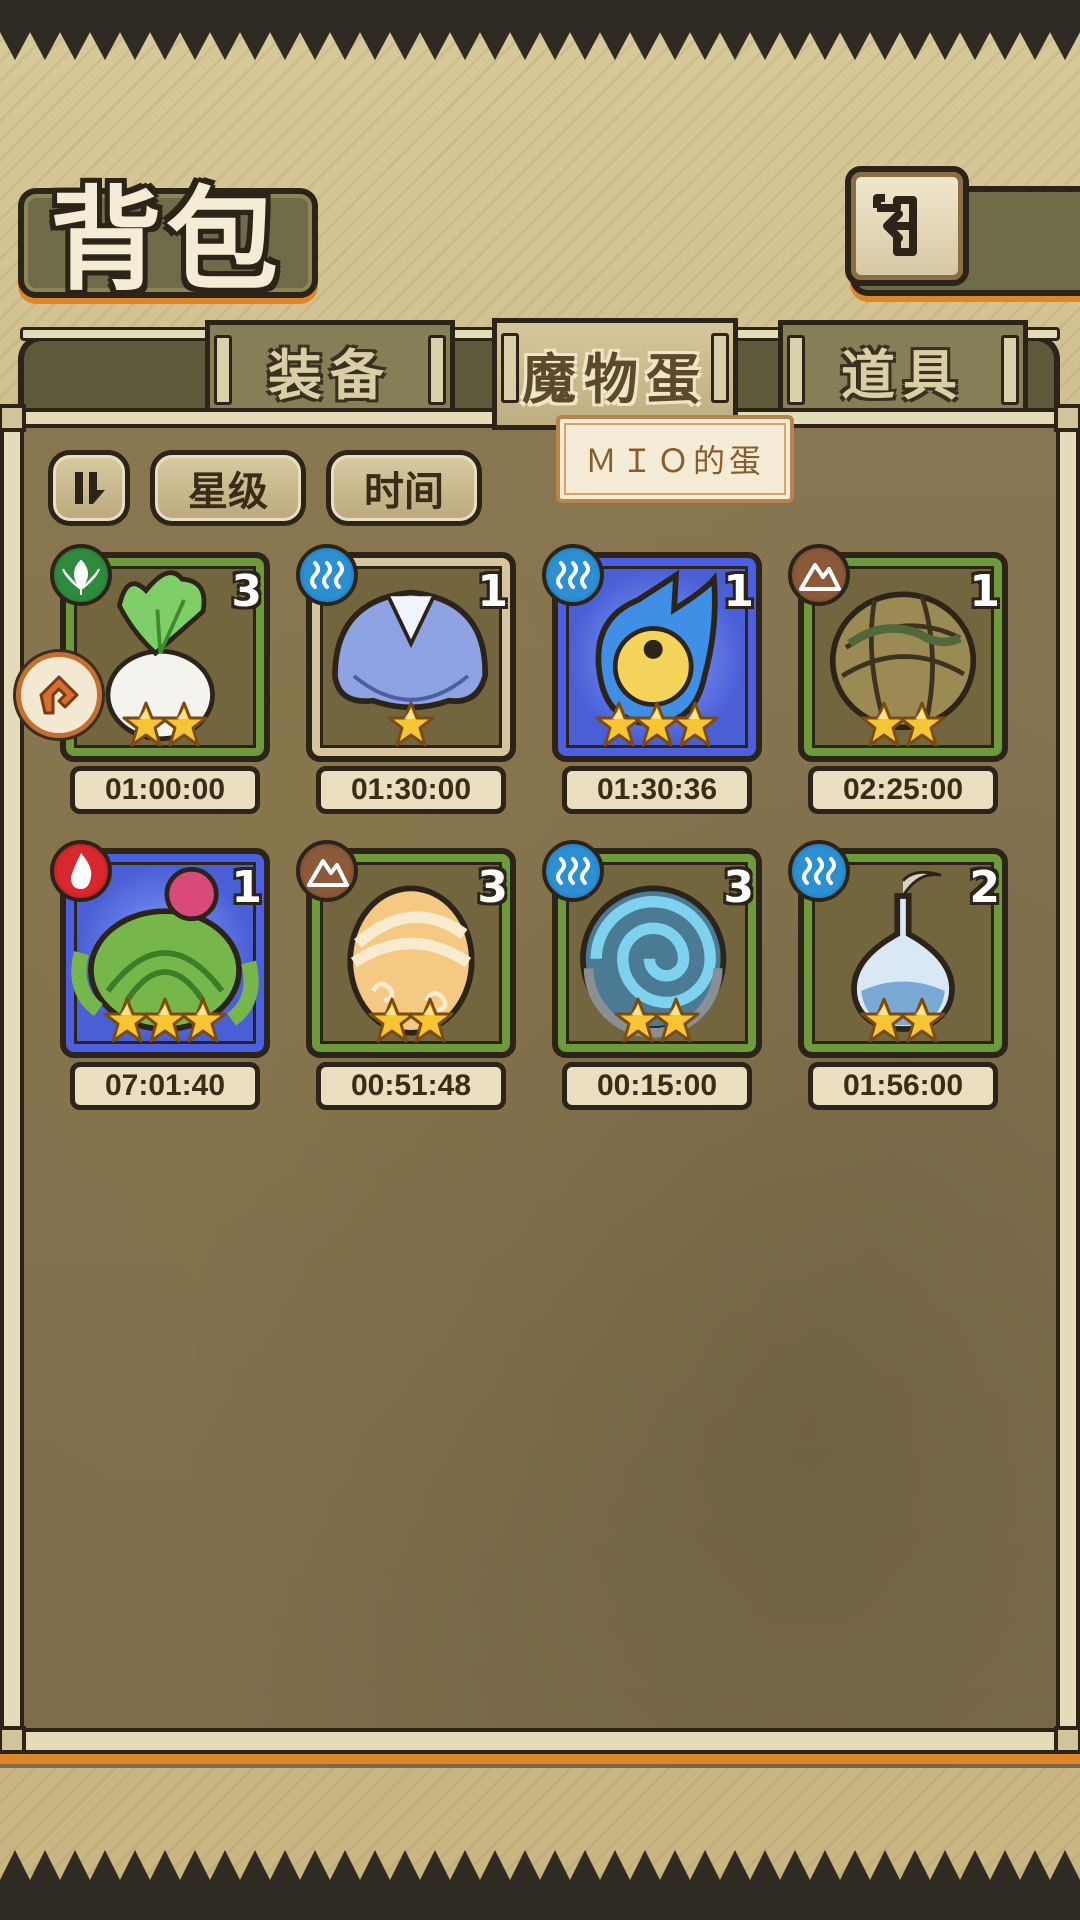 The image size is (1080, 1920). Describe the element at coordinates (160, 978) in the screenshot. I see `egg-card: 1 07:01:40` at that location.